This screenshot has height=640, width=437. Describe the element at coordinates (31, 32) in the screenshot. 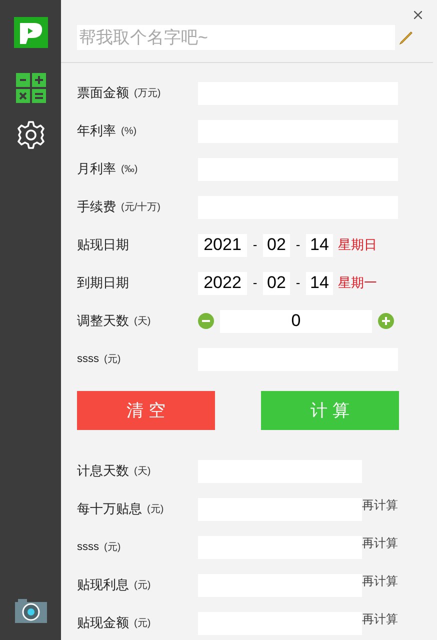

I see `logo-icon` at that location.